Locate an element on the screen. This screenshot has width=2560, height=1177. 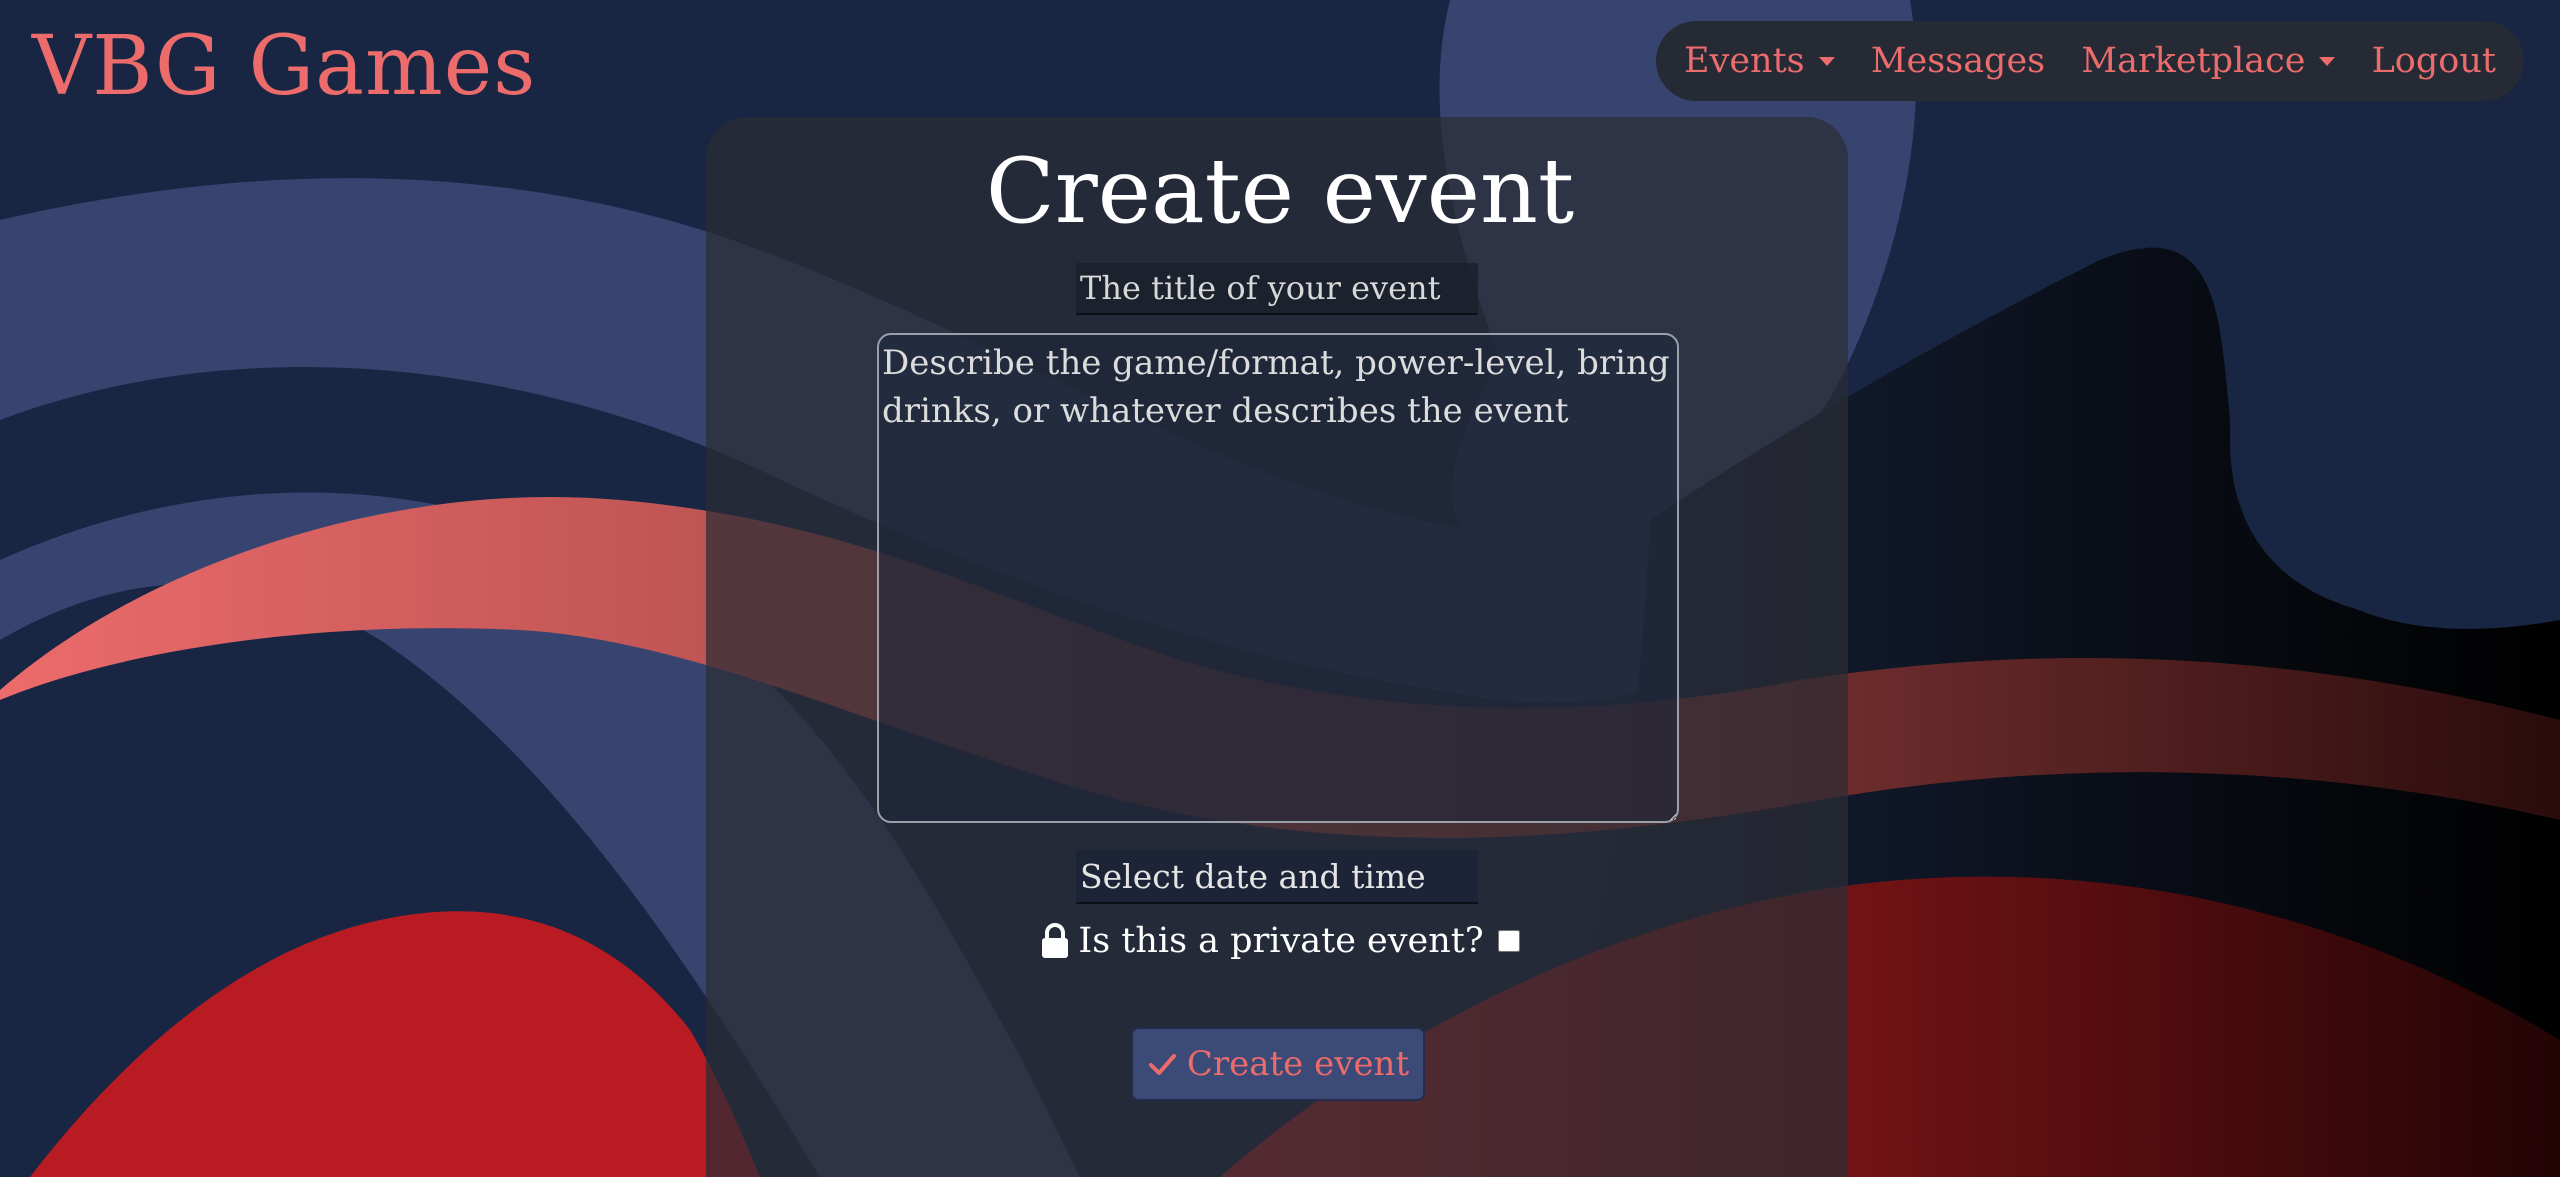
event-description-textarea is located at coordinates (1278, 578).